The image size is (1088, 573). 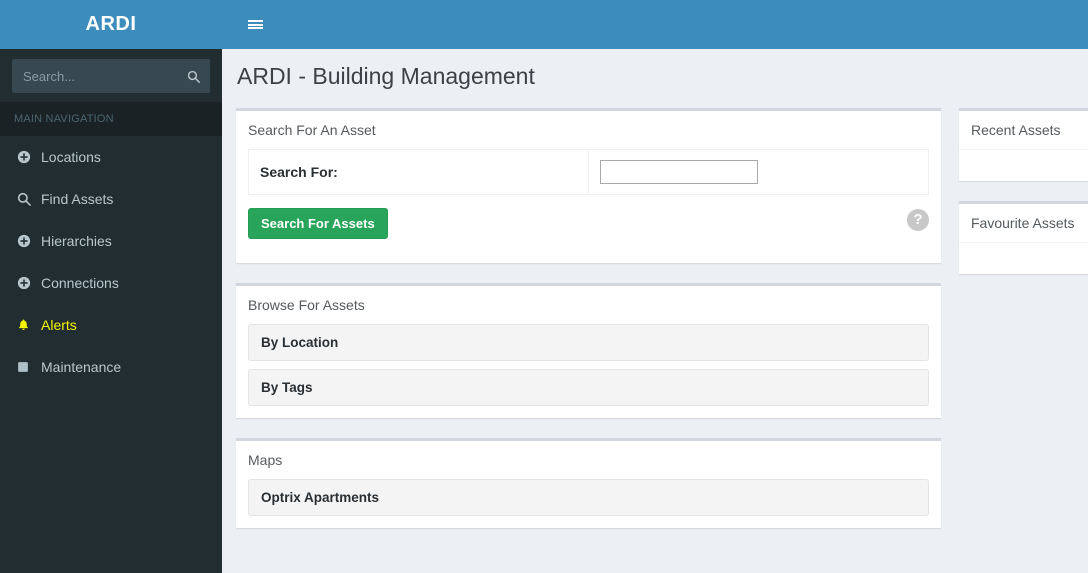 I want to click on favourite-assets-panel: Favourite Assets, so click(x=1023, y=237).